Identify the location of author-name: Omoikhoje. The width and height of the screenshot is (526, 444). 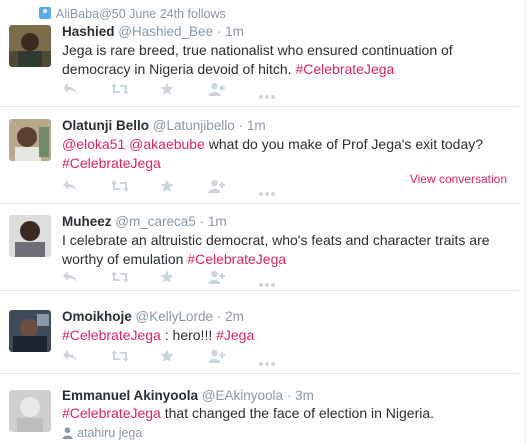
(97, 316).